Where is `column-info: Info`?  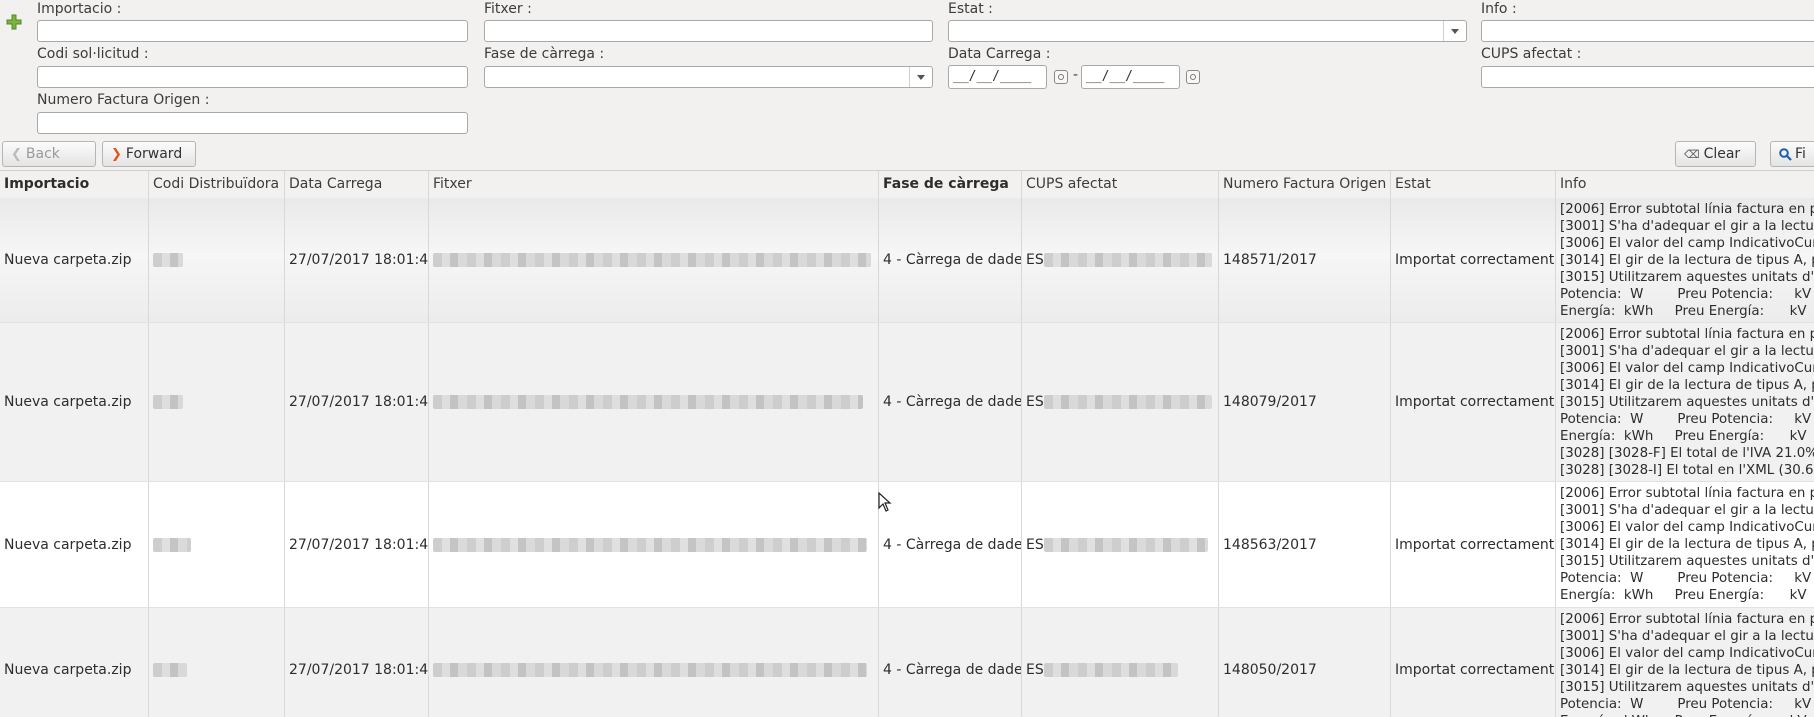
column-info: Info is located at coordinates (1685, 184).